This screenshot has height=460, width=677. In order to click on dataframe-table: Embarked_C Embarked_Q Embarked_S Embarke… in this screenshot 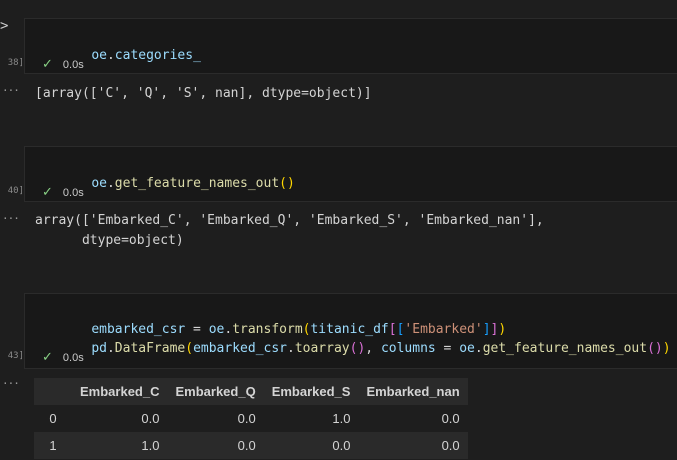, I will do `click(251, 418)`.